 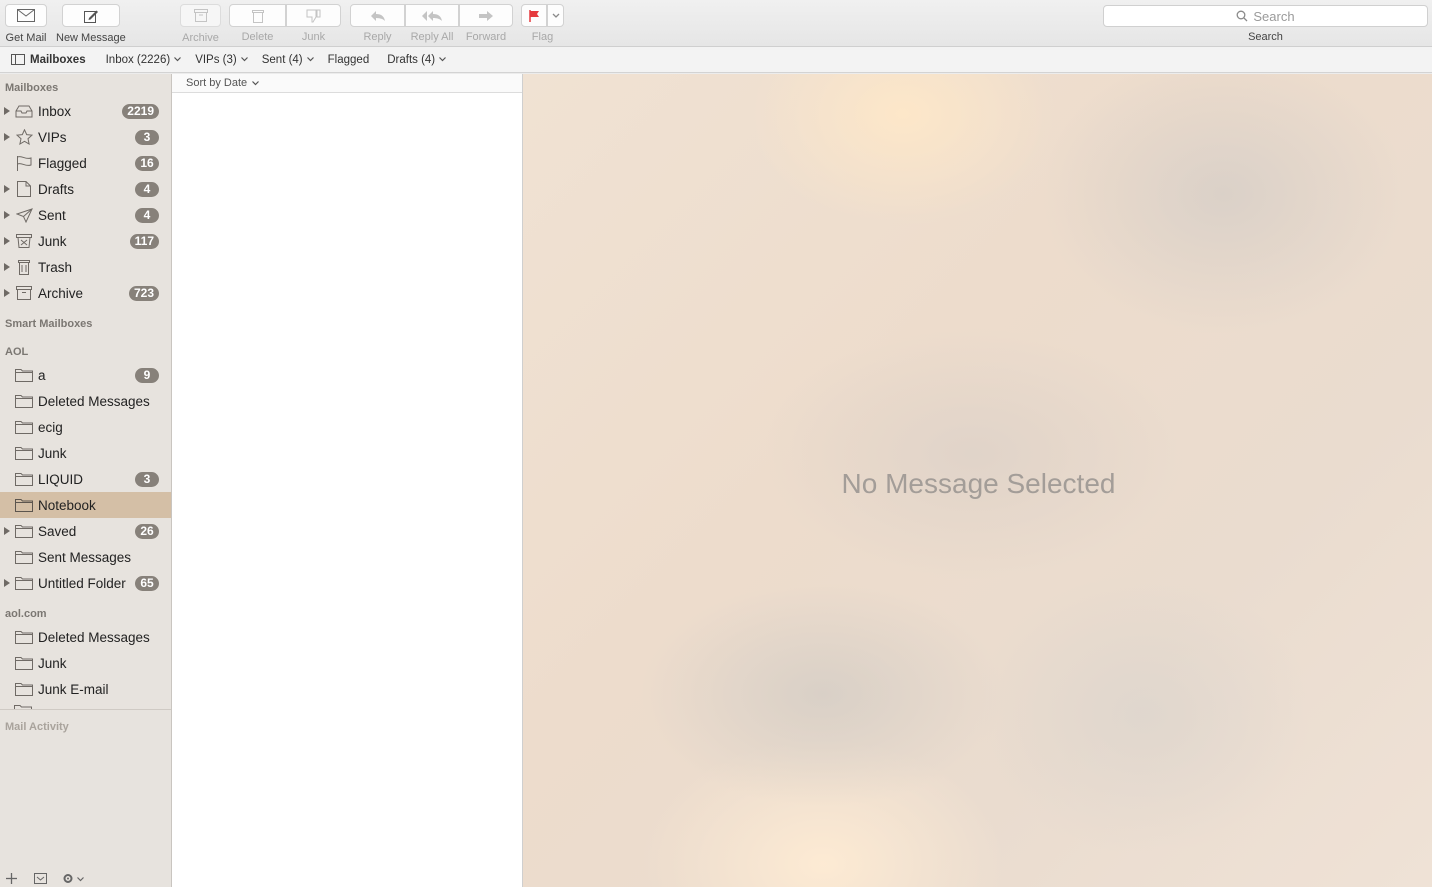 What do you see at coordinates (288, 60) in the screenshot?
I see `fav-sent: Sent (4)` at bounding box center [288, 60].